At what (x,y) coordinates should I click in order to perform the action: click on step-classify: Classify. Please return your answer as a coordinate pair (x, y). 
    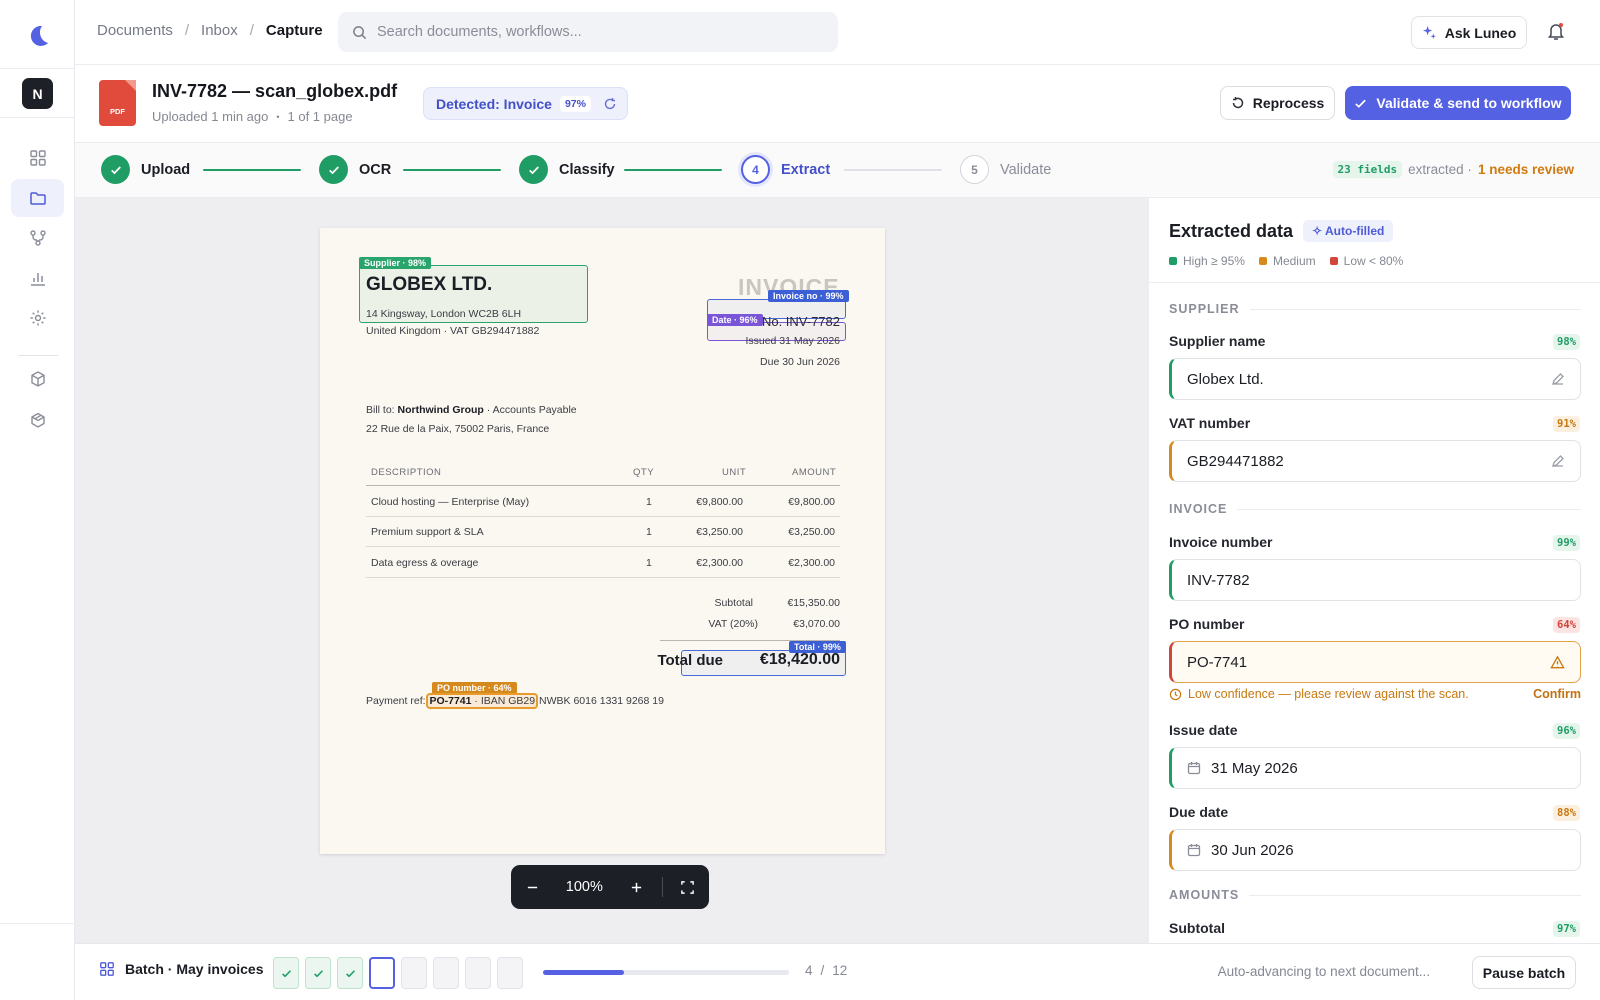
    Looking at the image, I should click on (567, 169).